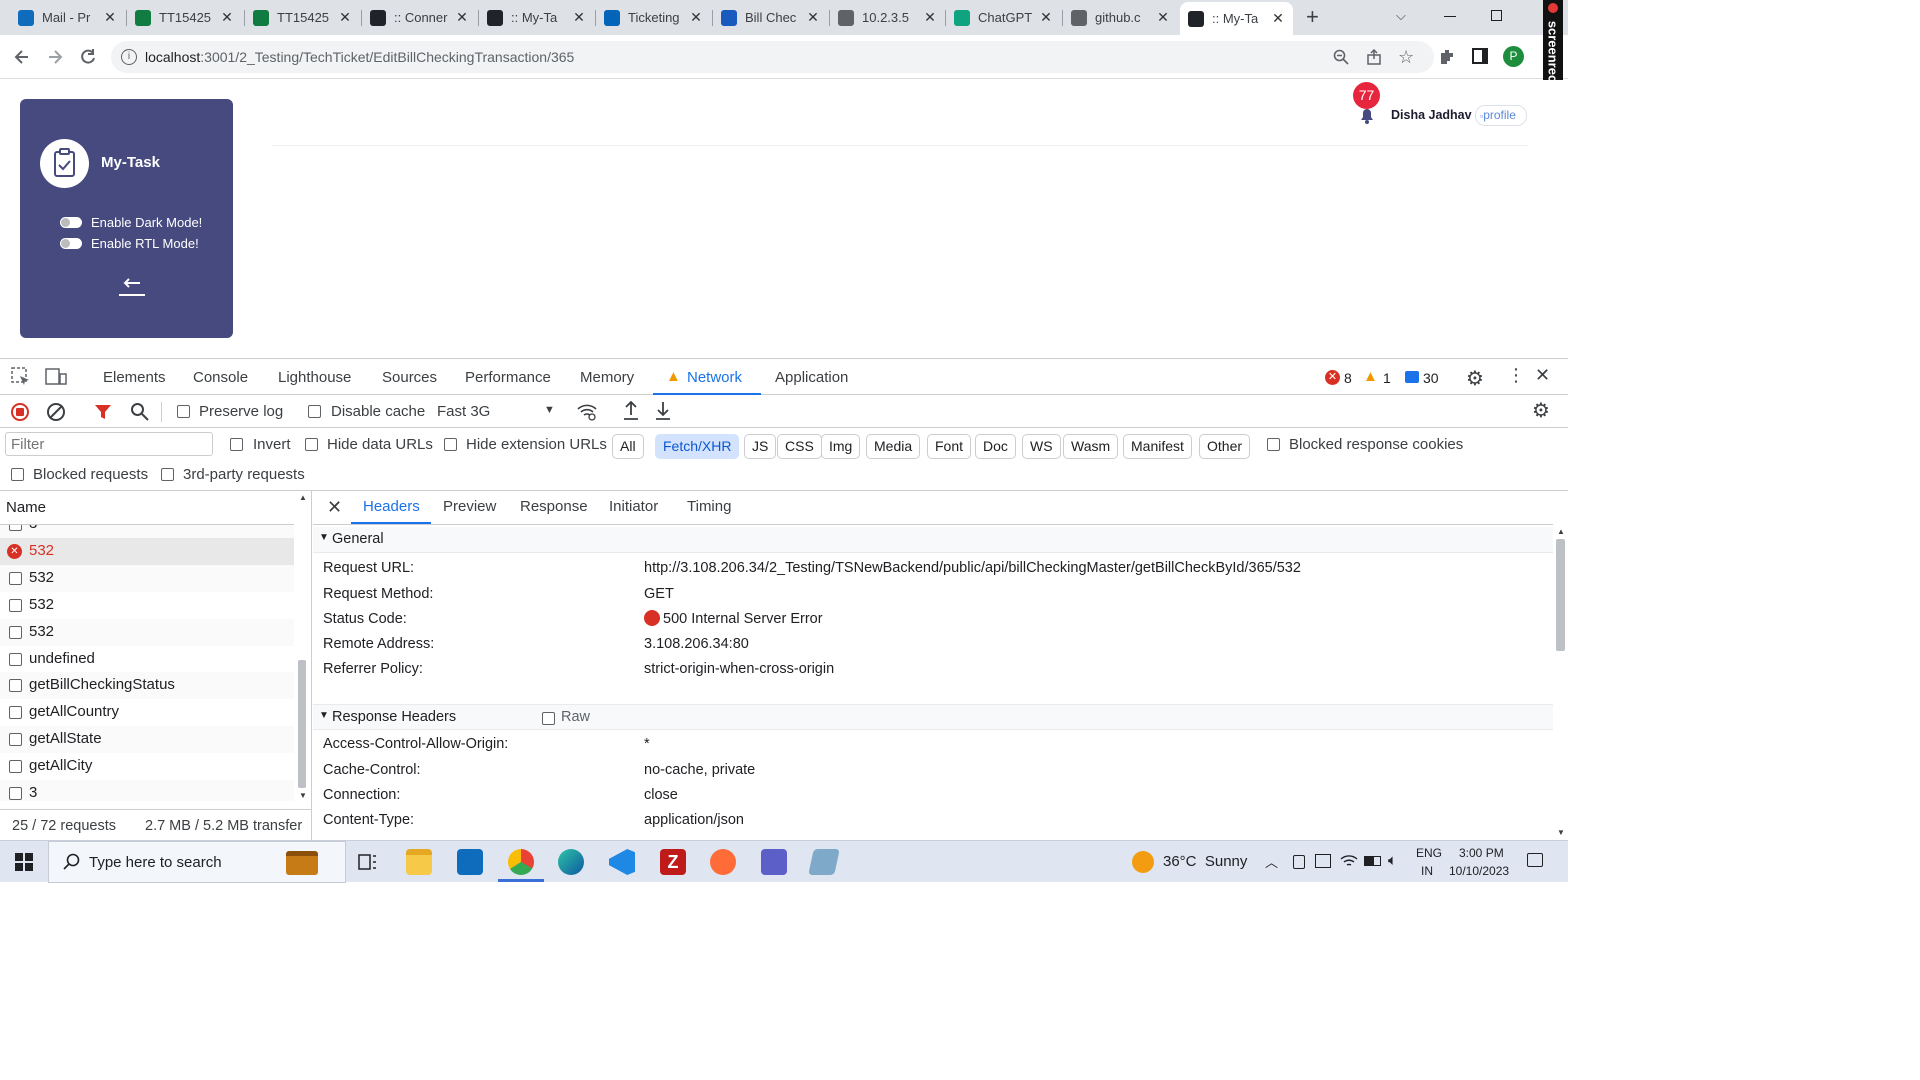 Image resolution: width=1920 pixels, height=1080 pixels. I want to click on weather-text: 36°C Sunny, so click(1205, 861).